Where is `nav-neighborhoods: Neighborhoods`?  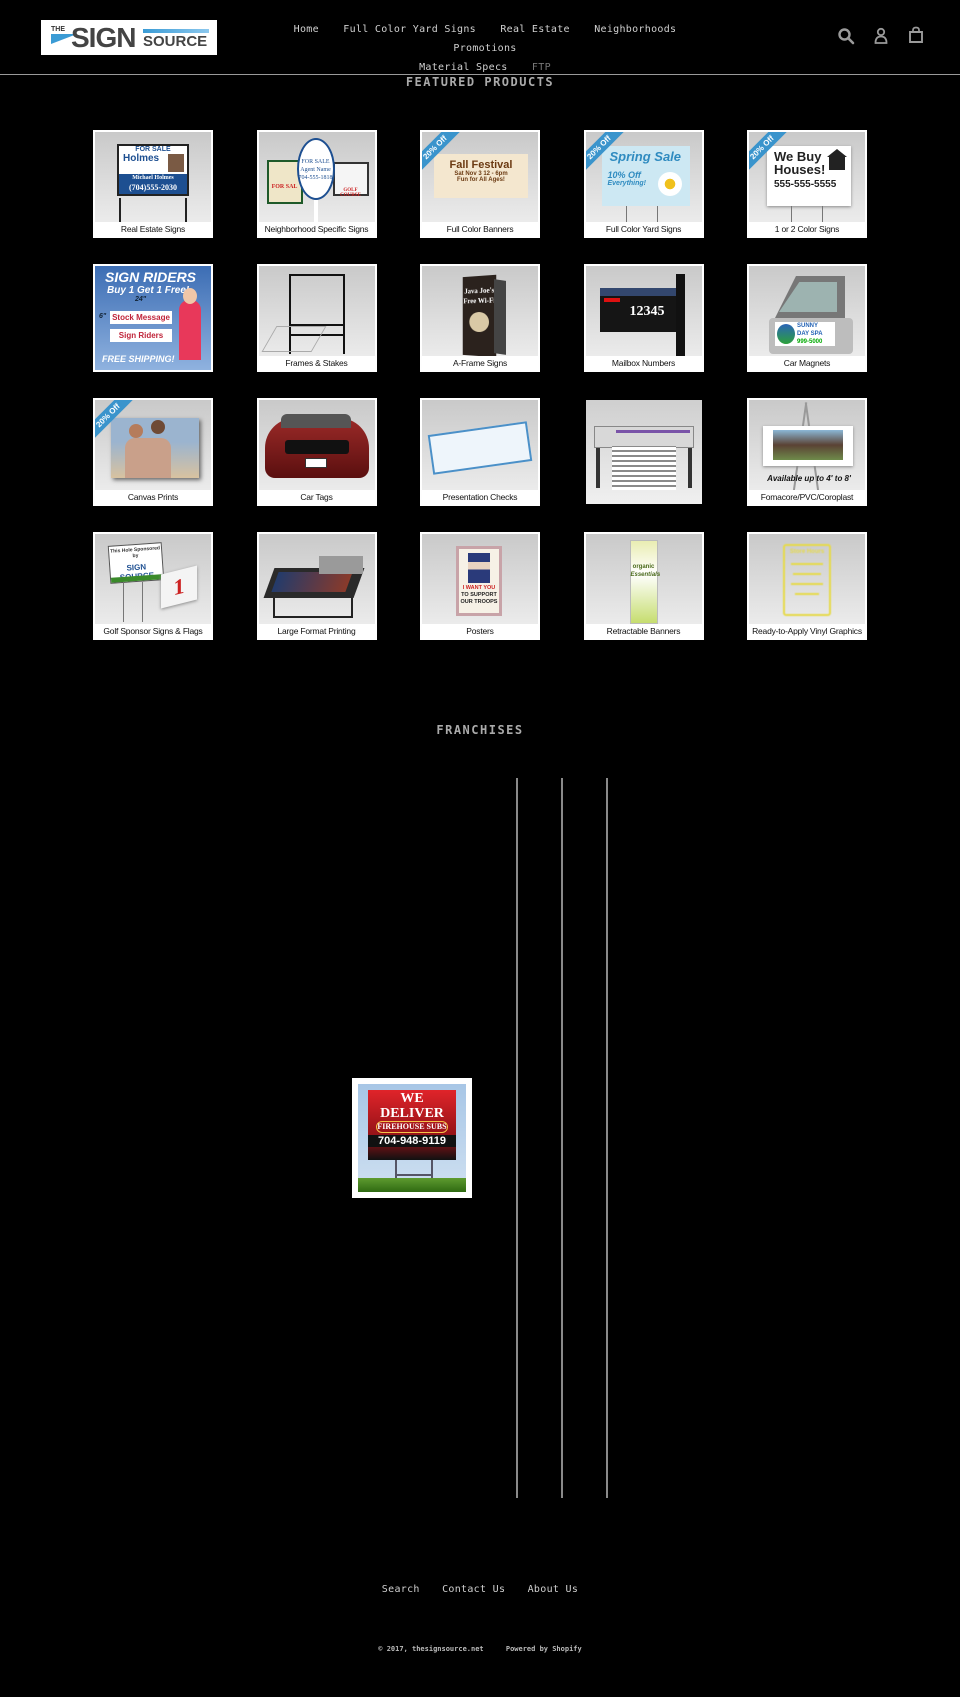 nav-neighborhoods: Neighborhoods is located at coordinates (635, 29).